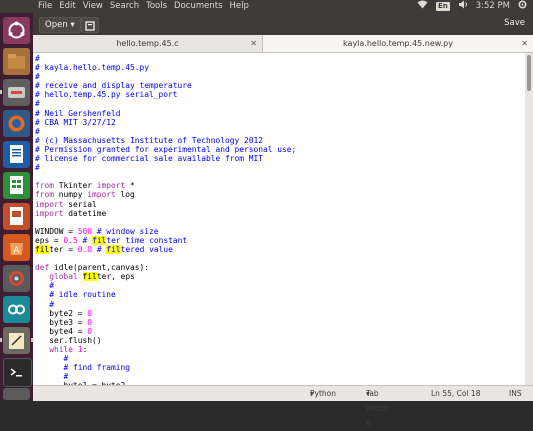 The width and height of the screenshot is (533, 431). What do you see at coordinates (442, 6) in the screenshot?
I see `keyboard-layout-indicator: En` at bounding box center [442, 6].